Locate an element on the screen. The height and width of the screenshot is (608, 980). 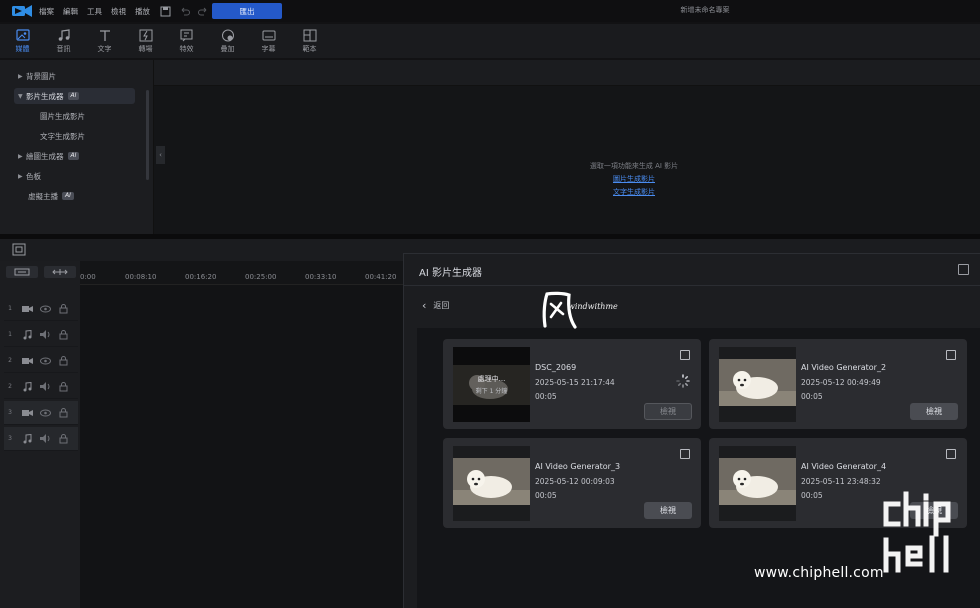
library-item-color-board: ▶ 色板 is located at coordinates (29, 176).